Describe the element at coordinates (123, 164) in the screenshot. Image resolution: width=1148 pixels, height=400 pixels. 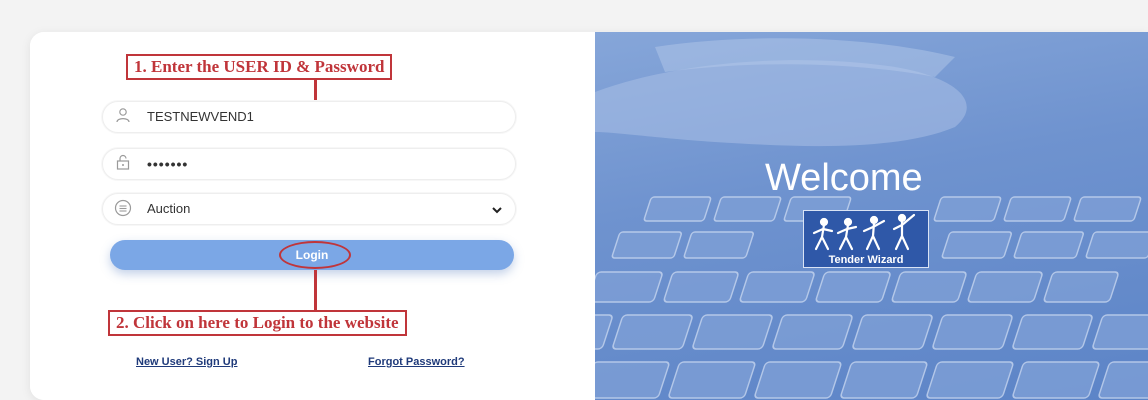
I see `lock-icon` at that location.